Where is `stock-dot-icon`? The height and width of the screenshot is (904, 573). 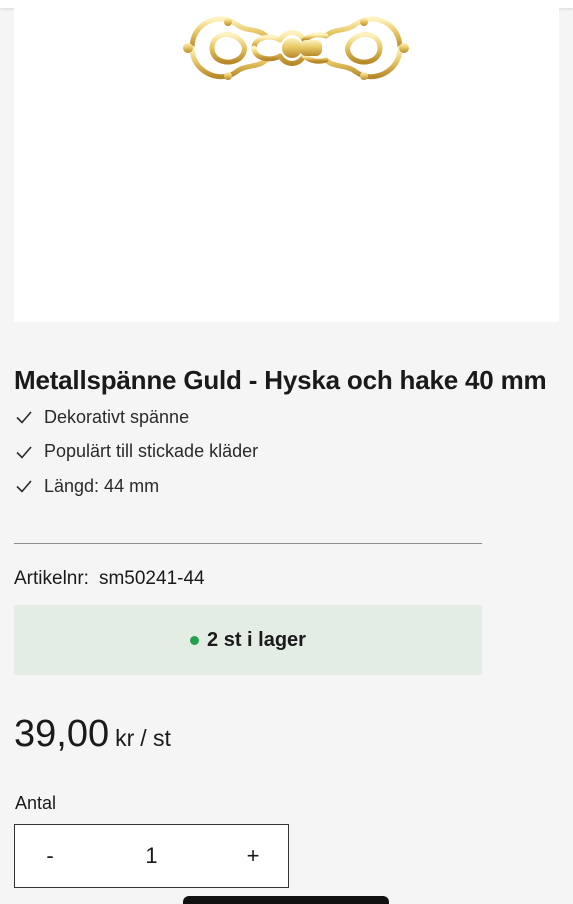 stock-dot-icon is located at coordinates (195, 640).